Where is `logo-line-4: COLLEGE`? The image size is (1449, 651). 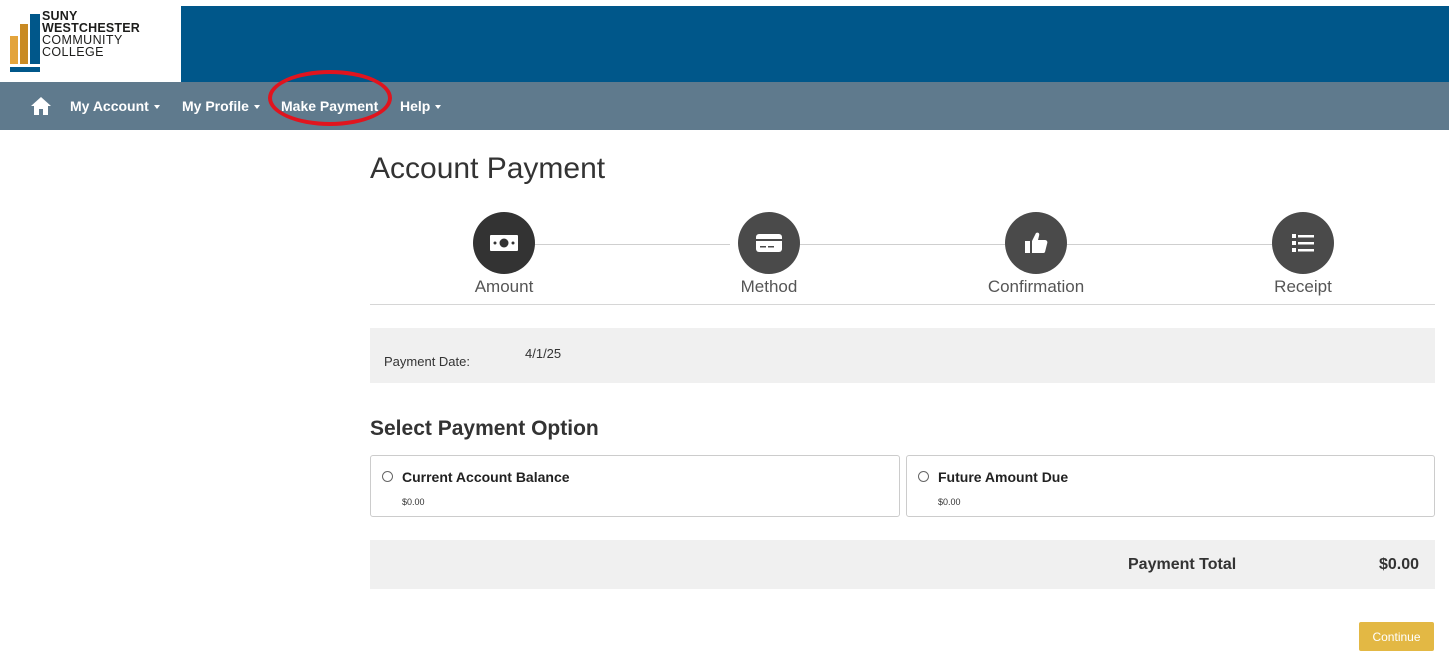 logo-line-4: COLLEGE is located at coordinates (73, 52).